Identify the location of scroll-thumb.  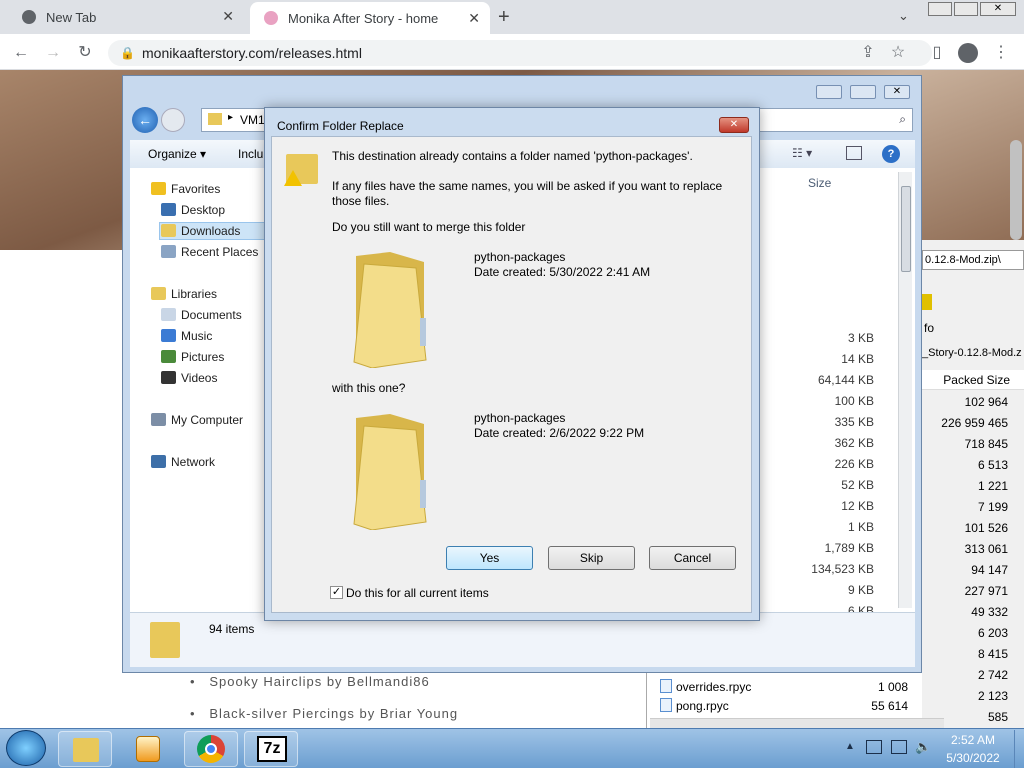
(906, 229).